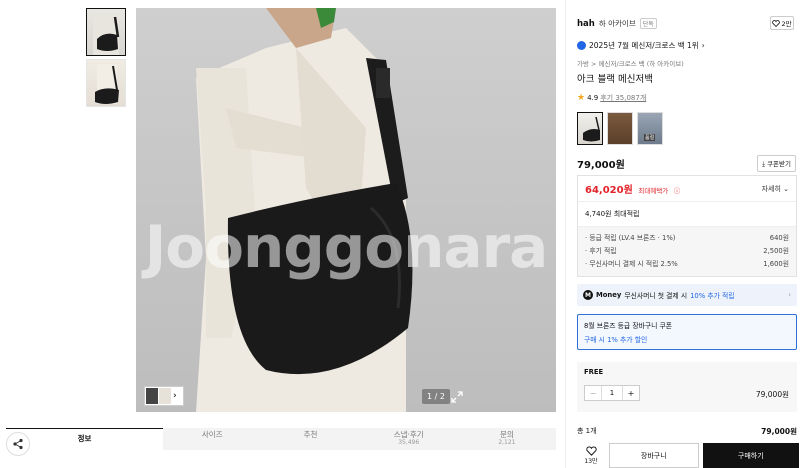 This screenshot has height=468, width=800. I want to click on money-text: 무신사머니 첫 결제 시, so click(656, 296).